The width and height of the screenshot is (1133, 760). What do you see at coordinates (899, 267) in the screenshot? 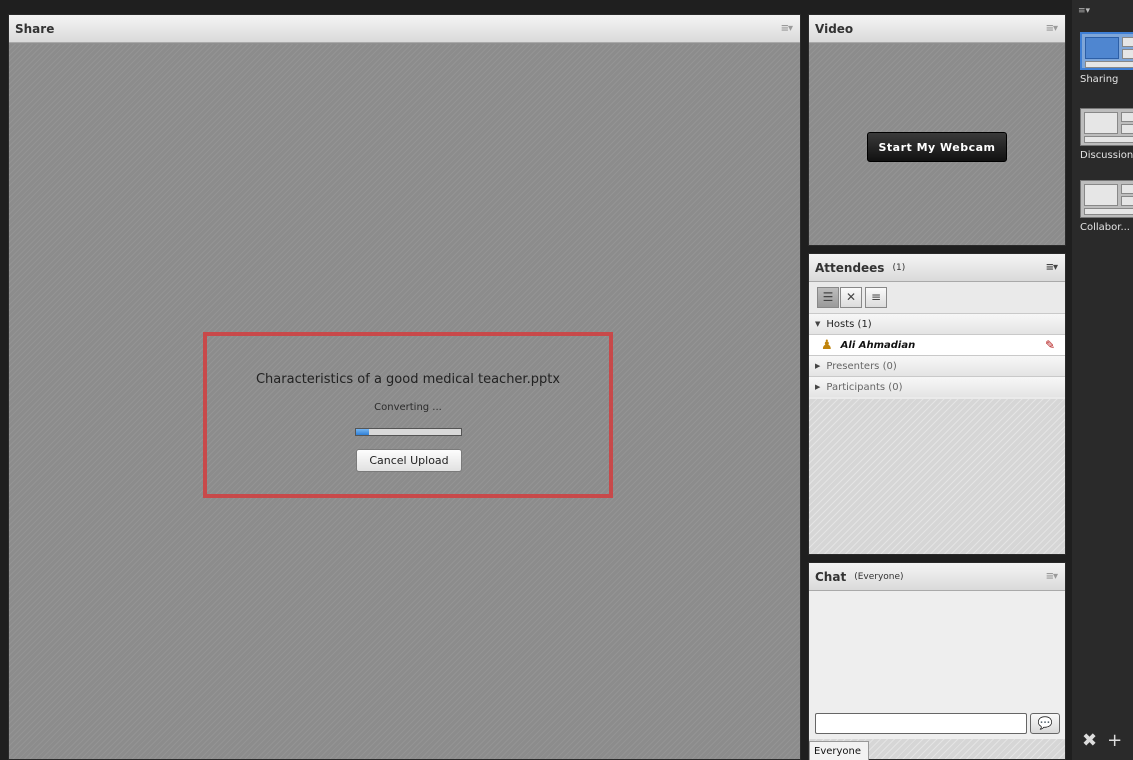
I see `attendees-count: (1)` at bounding box center [899, 267].